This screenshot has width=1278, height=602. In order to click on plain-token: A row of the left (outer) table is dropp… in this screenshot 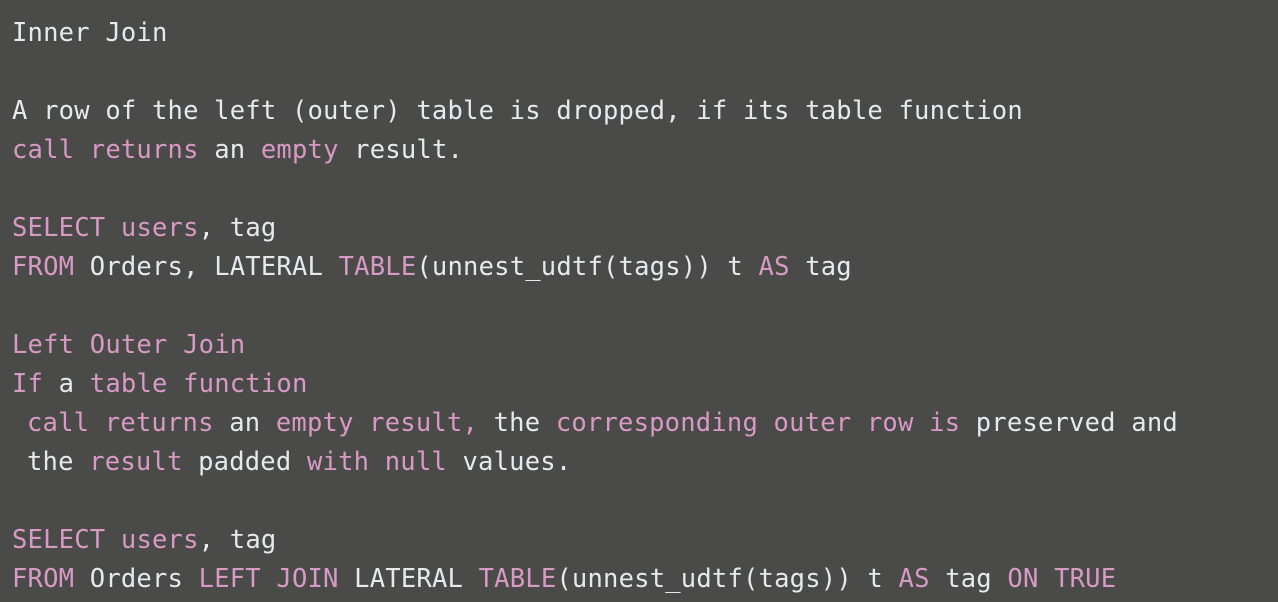, I will do `click(517, 111)`.